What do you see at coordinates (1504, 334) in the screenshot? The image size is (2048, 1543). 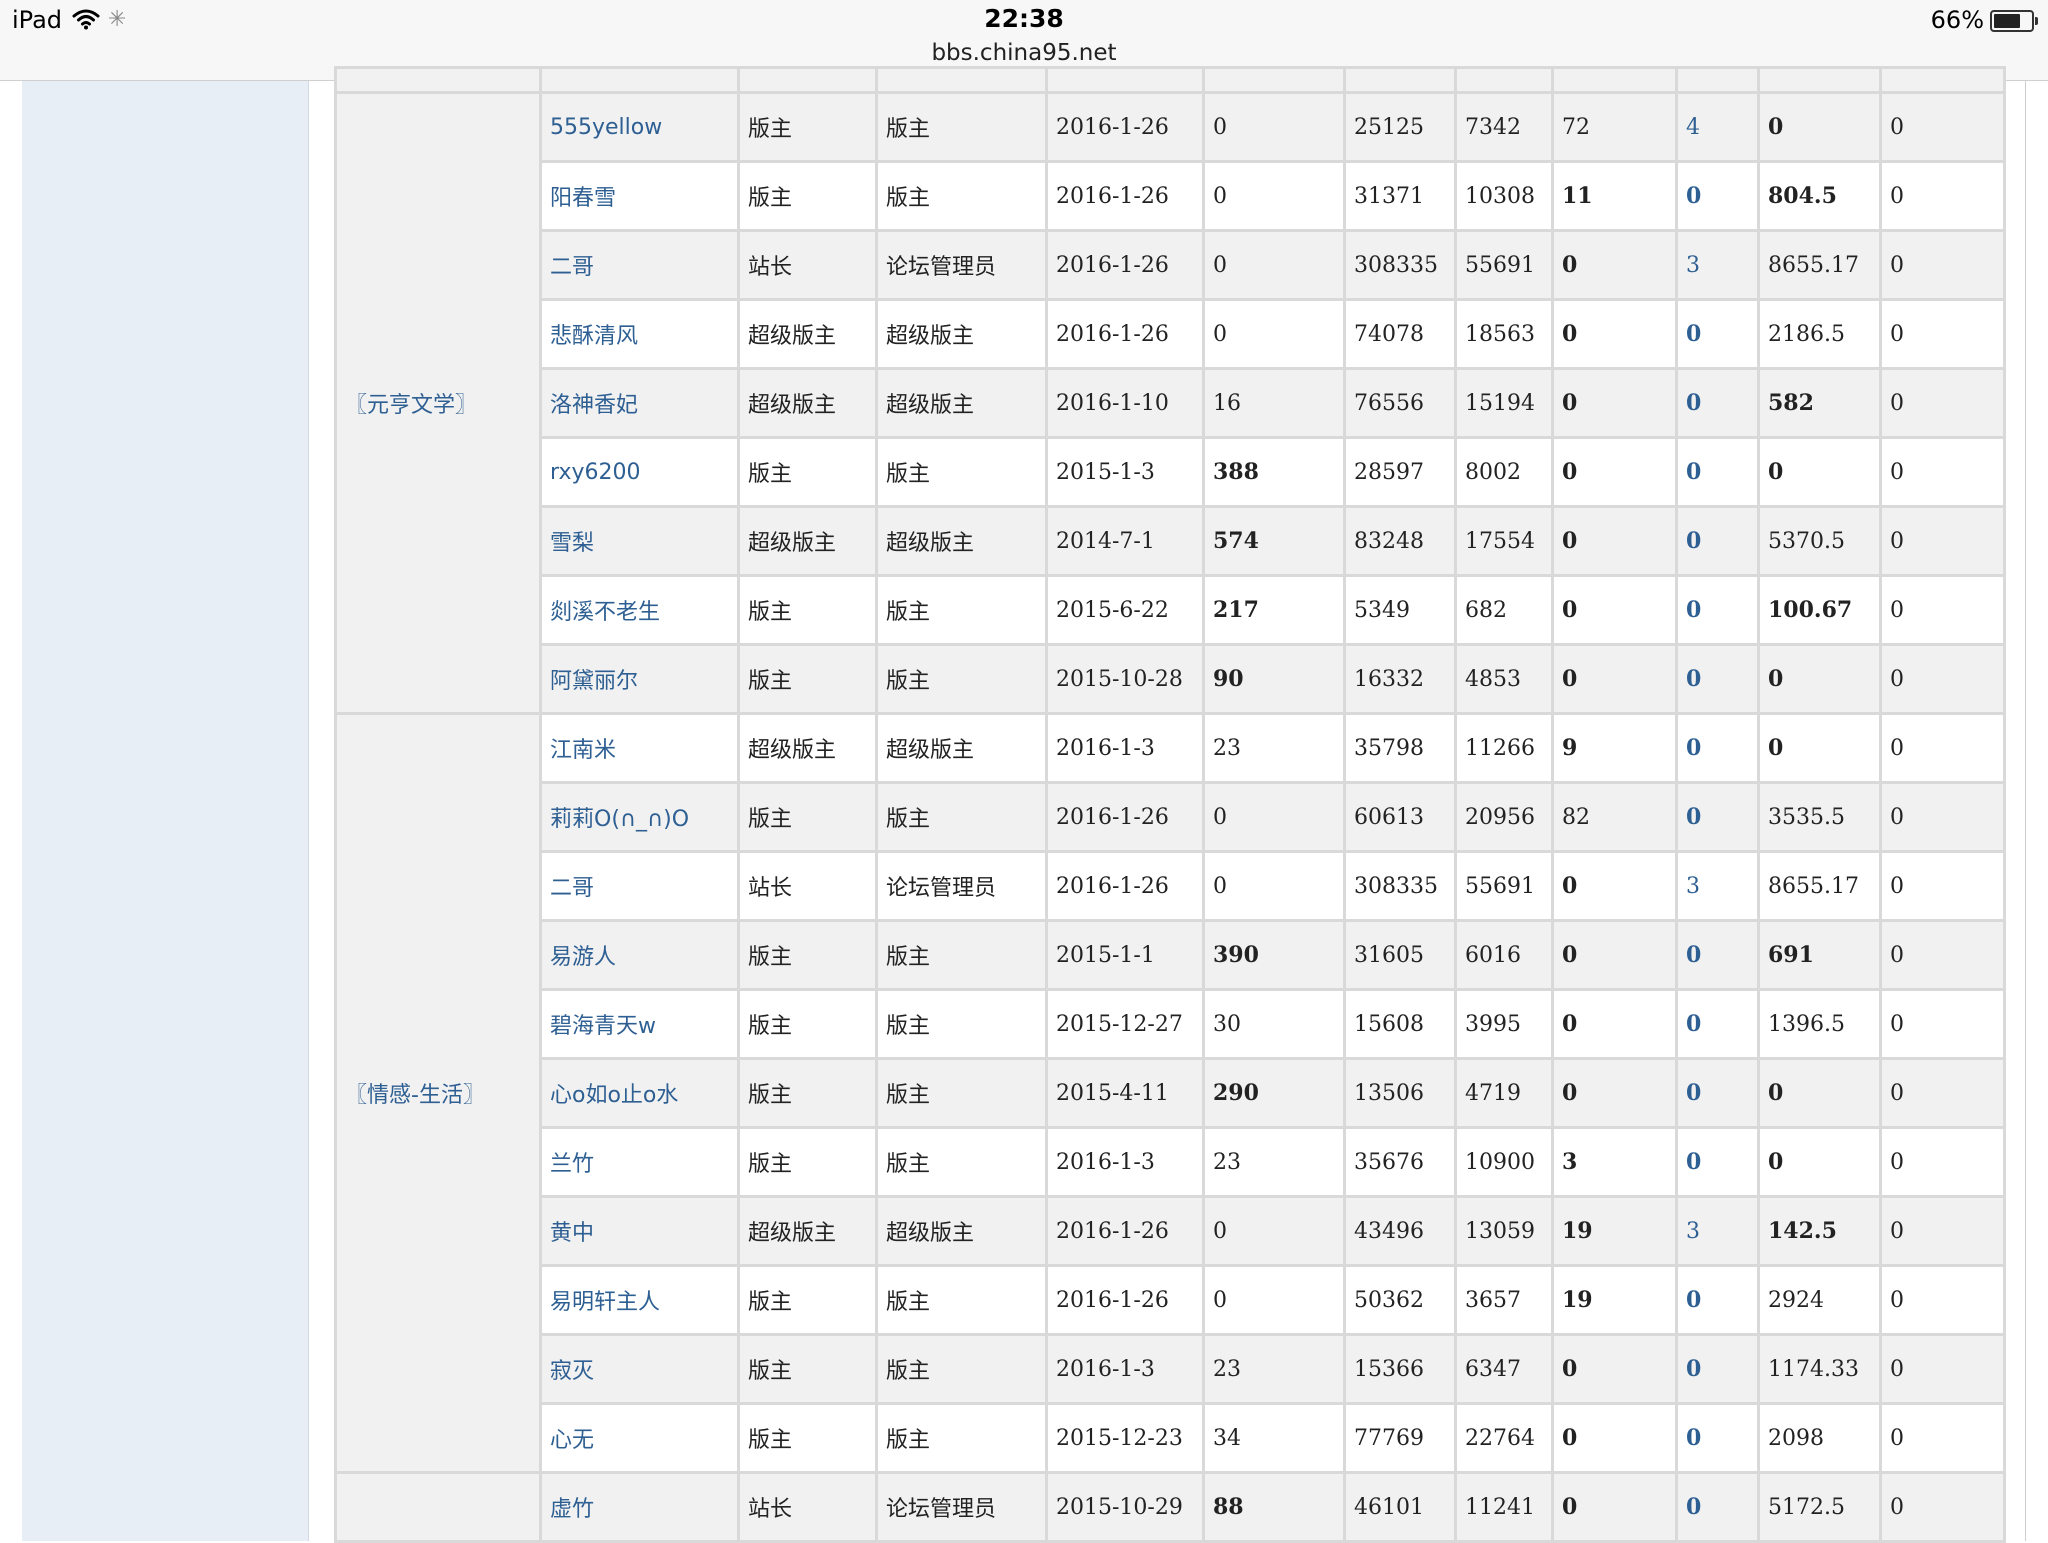 I see `stat-cell: 18563` at bounding box center [1504, 334].